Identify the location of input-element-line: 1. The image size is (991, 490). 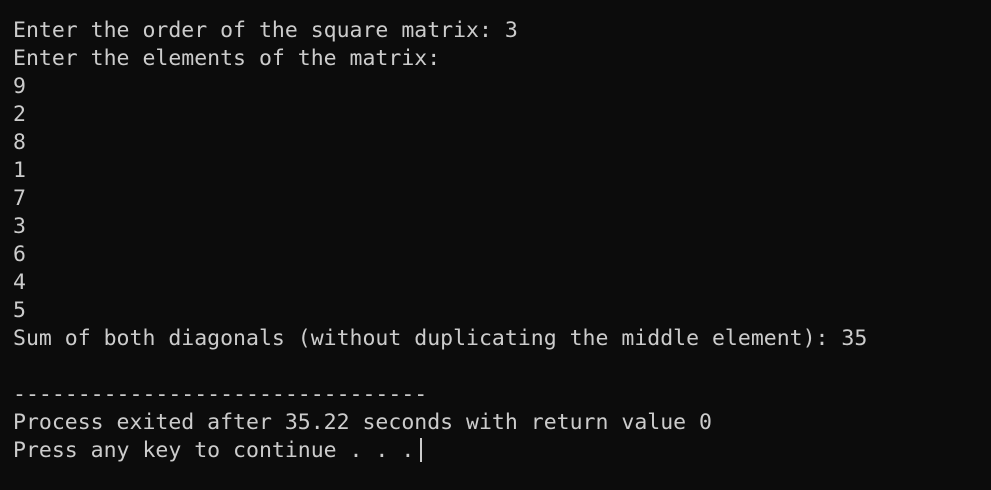
(19, 170).